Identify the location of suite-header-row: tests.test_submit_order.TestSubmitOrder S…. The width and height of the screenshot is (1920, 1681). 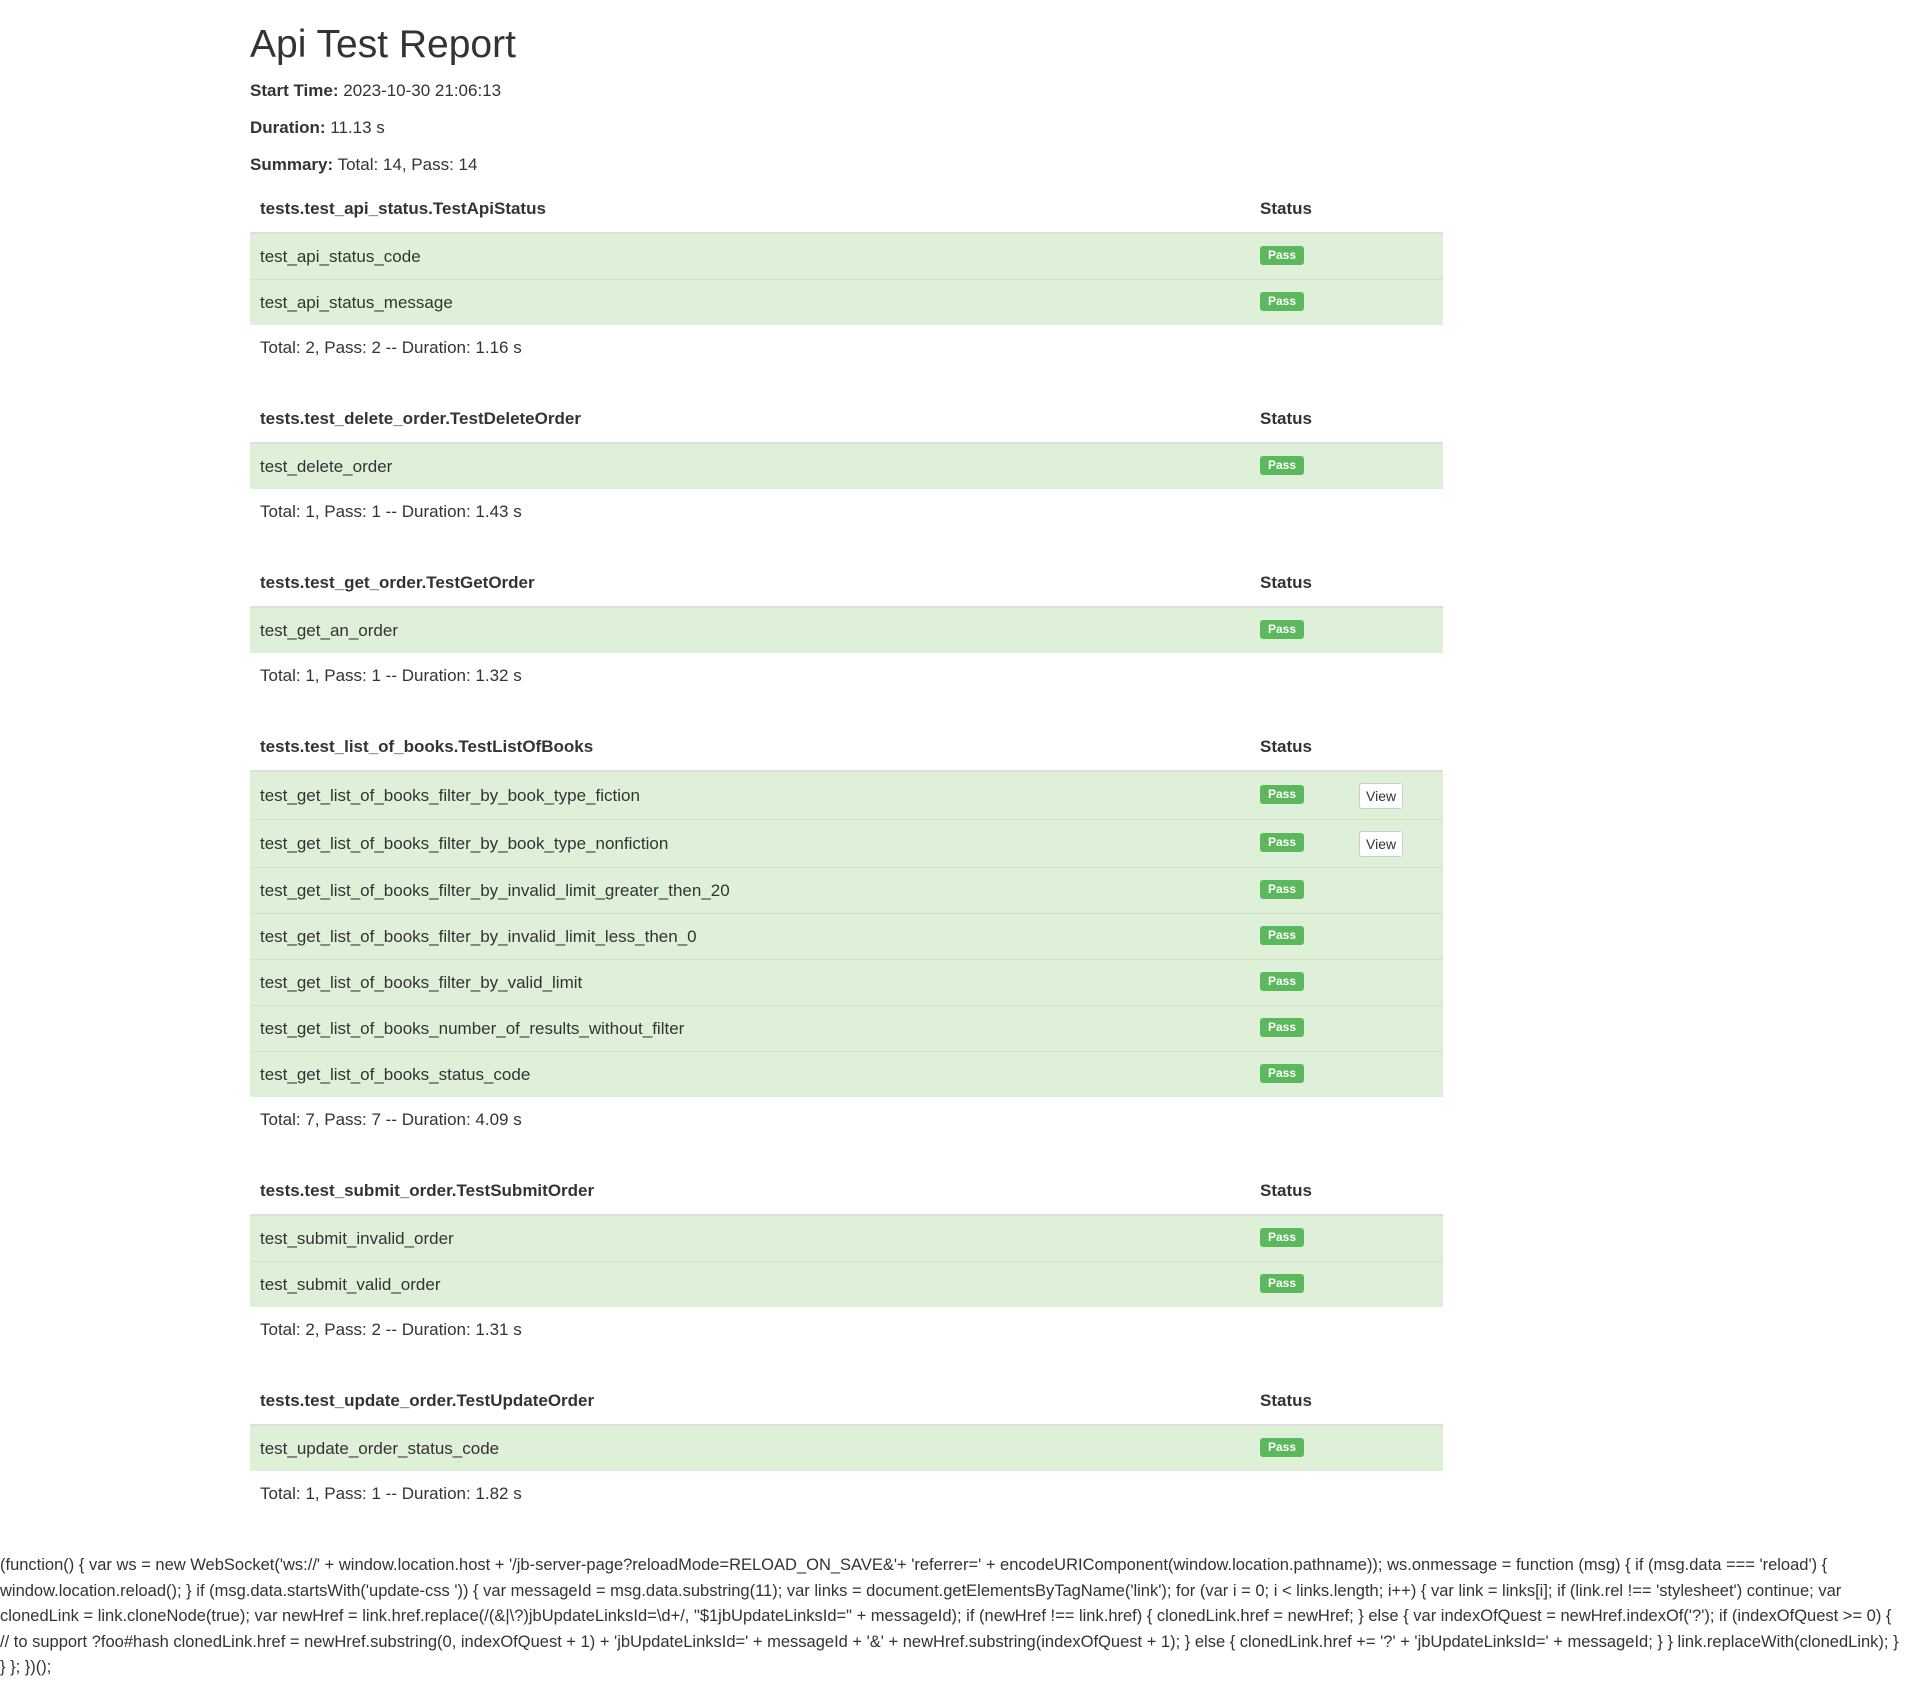
(846, 1192).